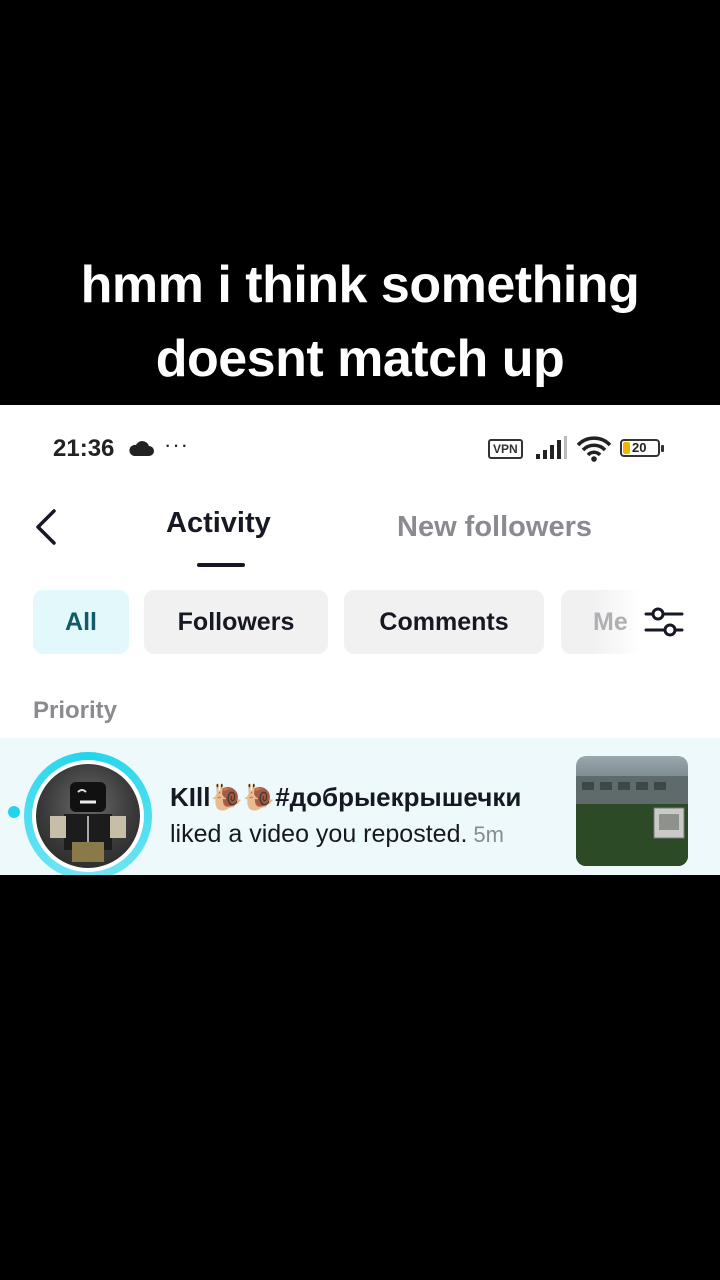 This screenshot has height=1280, width=720. I want to click on filter-chip-all: All, so click(81, 622).